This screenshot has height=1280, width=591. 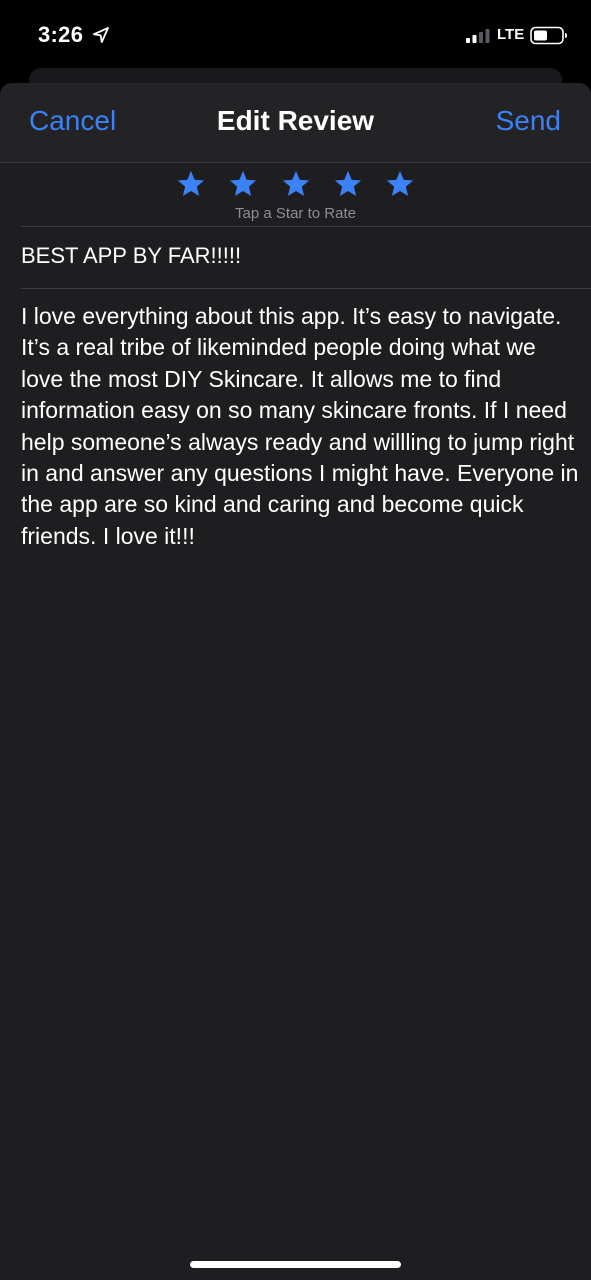 What do you see at coordinates (295, 35) in the screenshot?
I see `status-bar: 3:26 LTE` at bounding box center [295, 35].